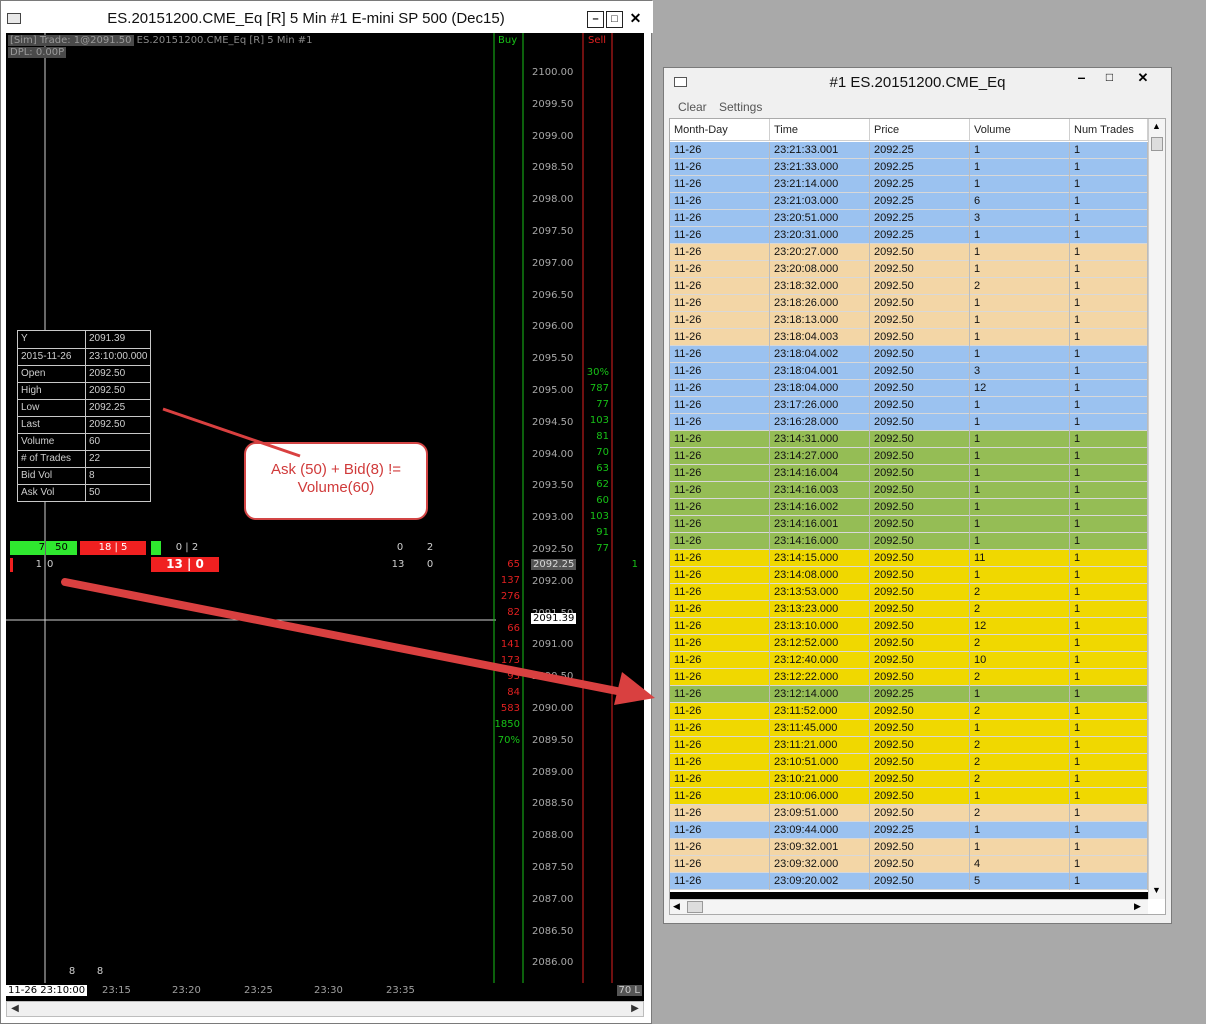 This screenshot has height=1024, width=1206. Describe the element at coordinates (740, 107) in the screenshot. I see `settings-menu-item: Settings` at that location.